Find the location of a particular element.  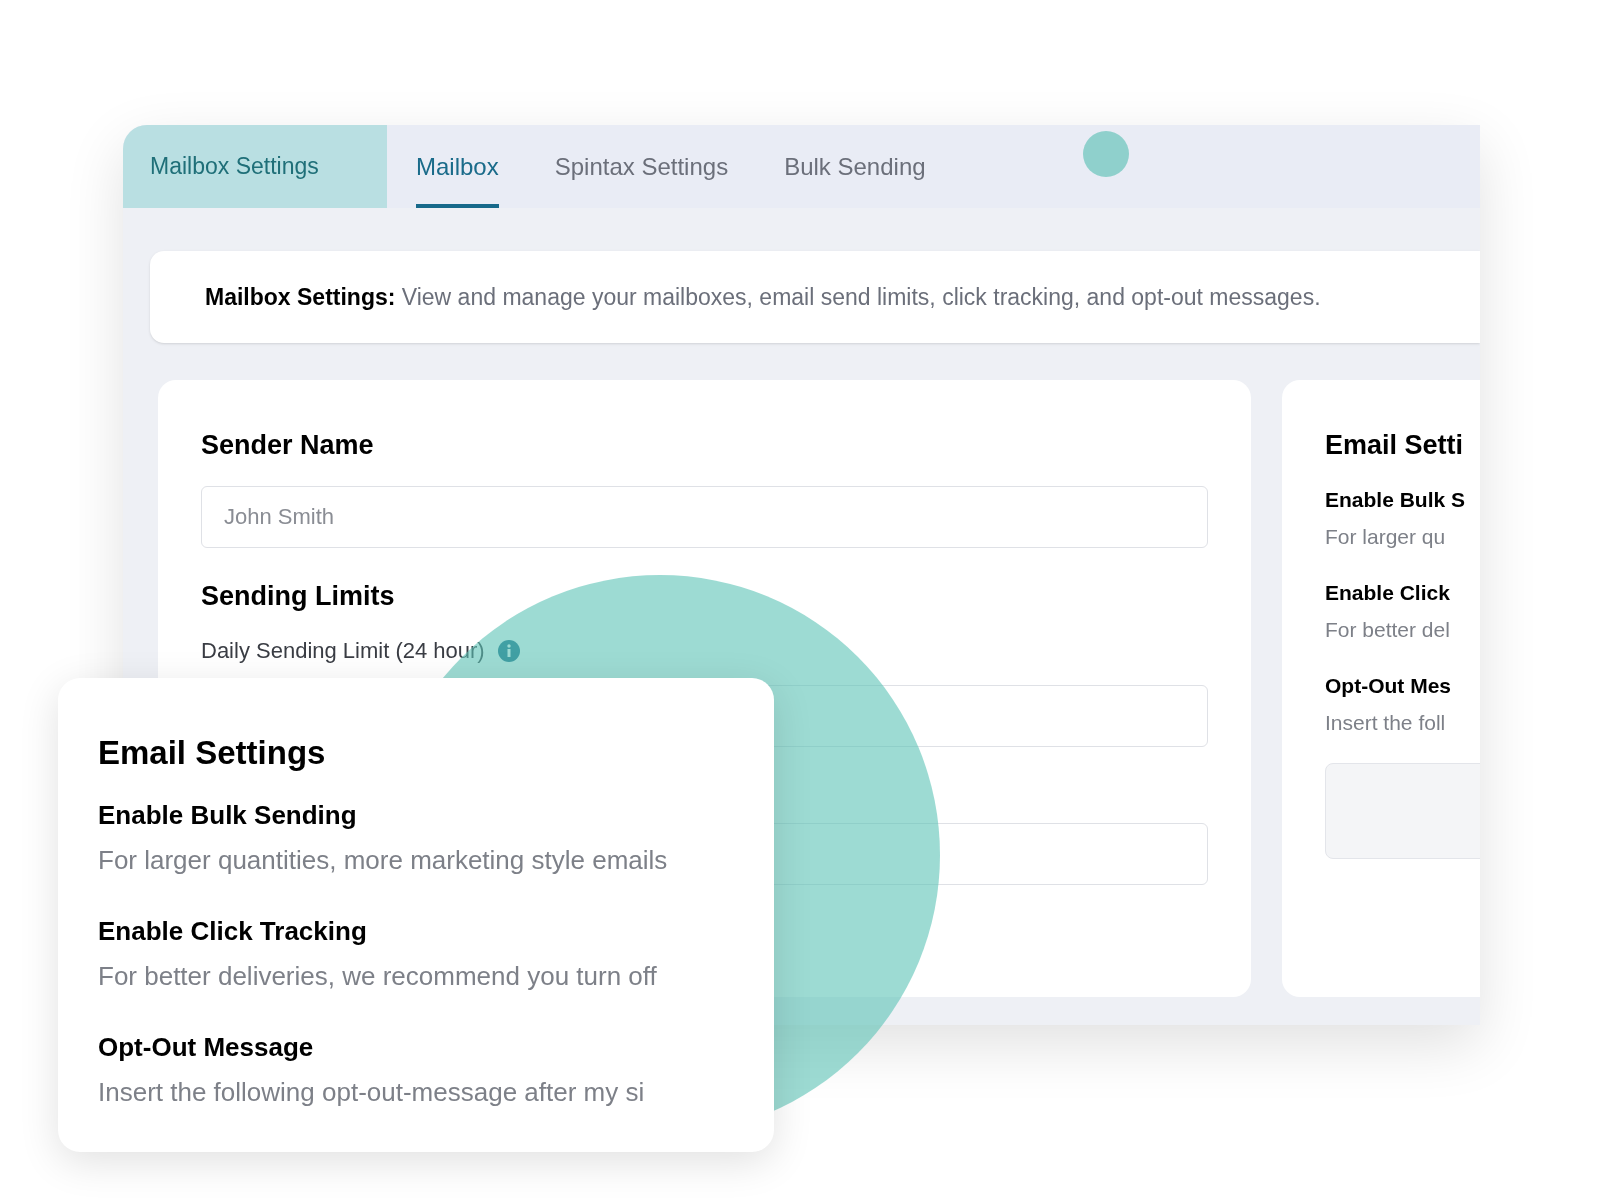

setting-title: Opt-Out Message is located at coordinates (206, 1047).